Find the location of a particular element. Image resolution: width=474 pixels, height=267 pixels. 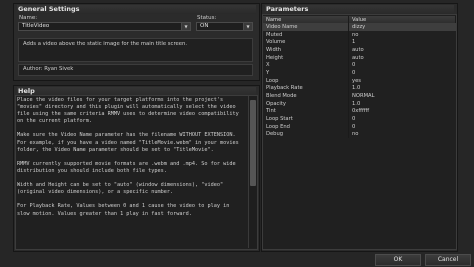

param-value: 1 is located at coordinates (354, 42).